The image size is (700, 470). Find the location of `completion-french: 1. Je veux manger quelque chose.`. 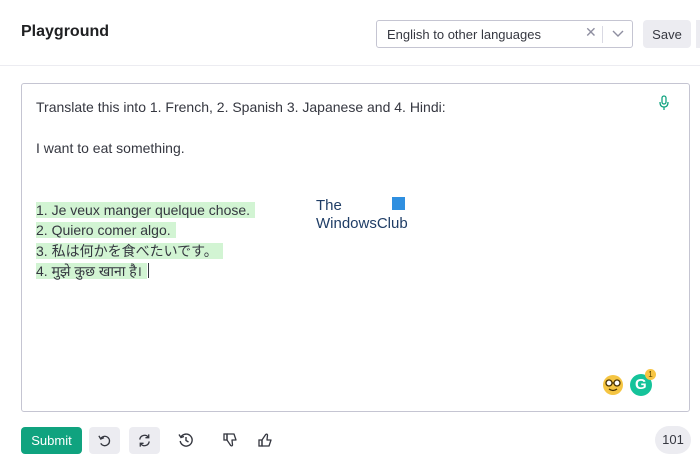

completion-french: 1. Je veux manger quelque chose. is located at coordinates (146, 210).